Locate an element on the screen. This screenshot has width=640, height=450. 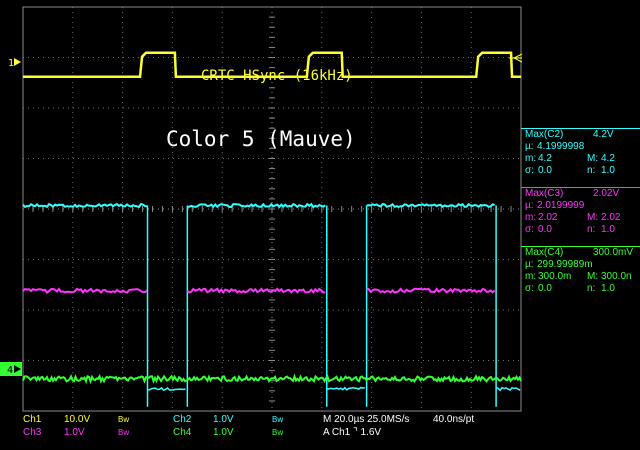
mean-value: 4.1999998 is located at coordinates (560, 147).